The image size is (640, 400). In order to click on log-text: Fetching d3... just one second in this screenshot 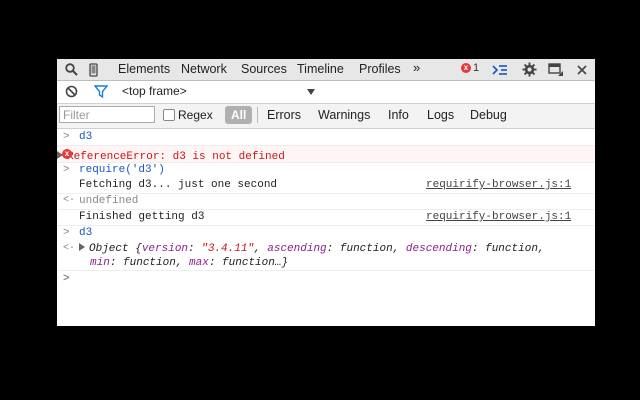, I will do `click(178, 185)`.